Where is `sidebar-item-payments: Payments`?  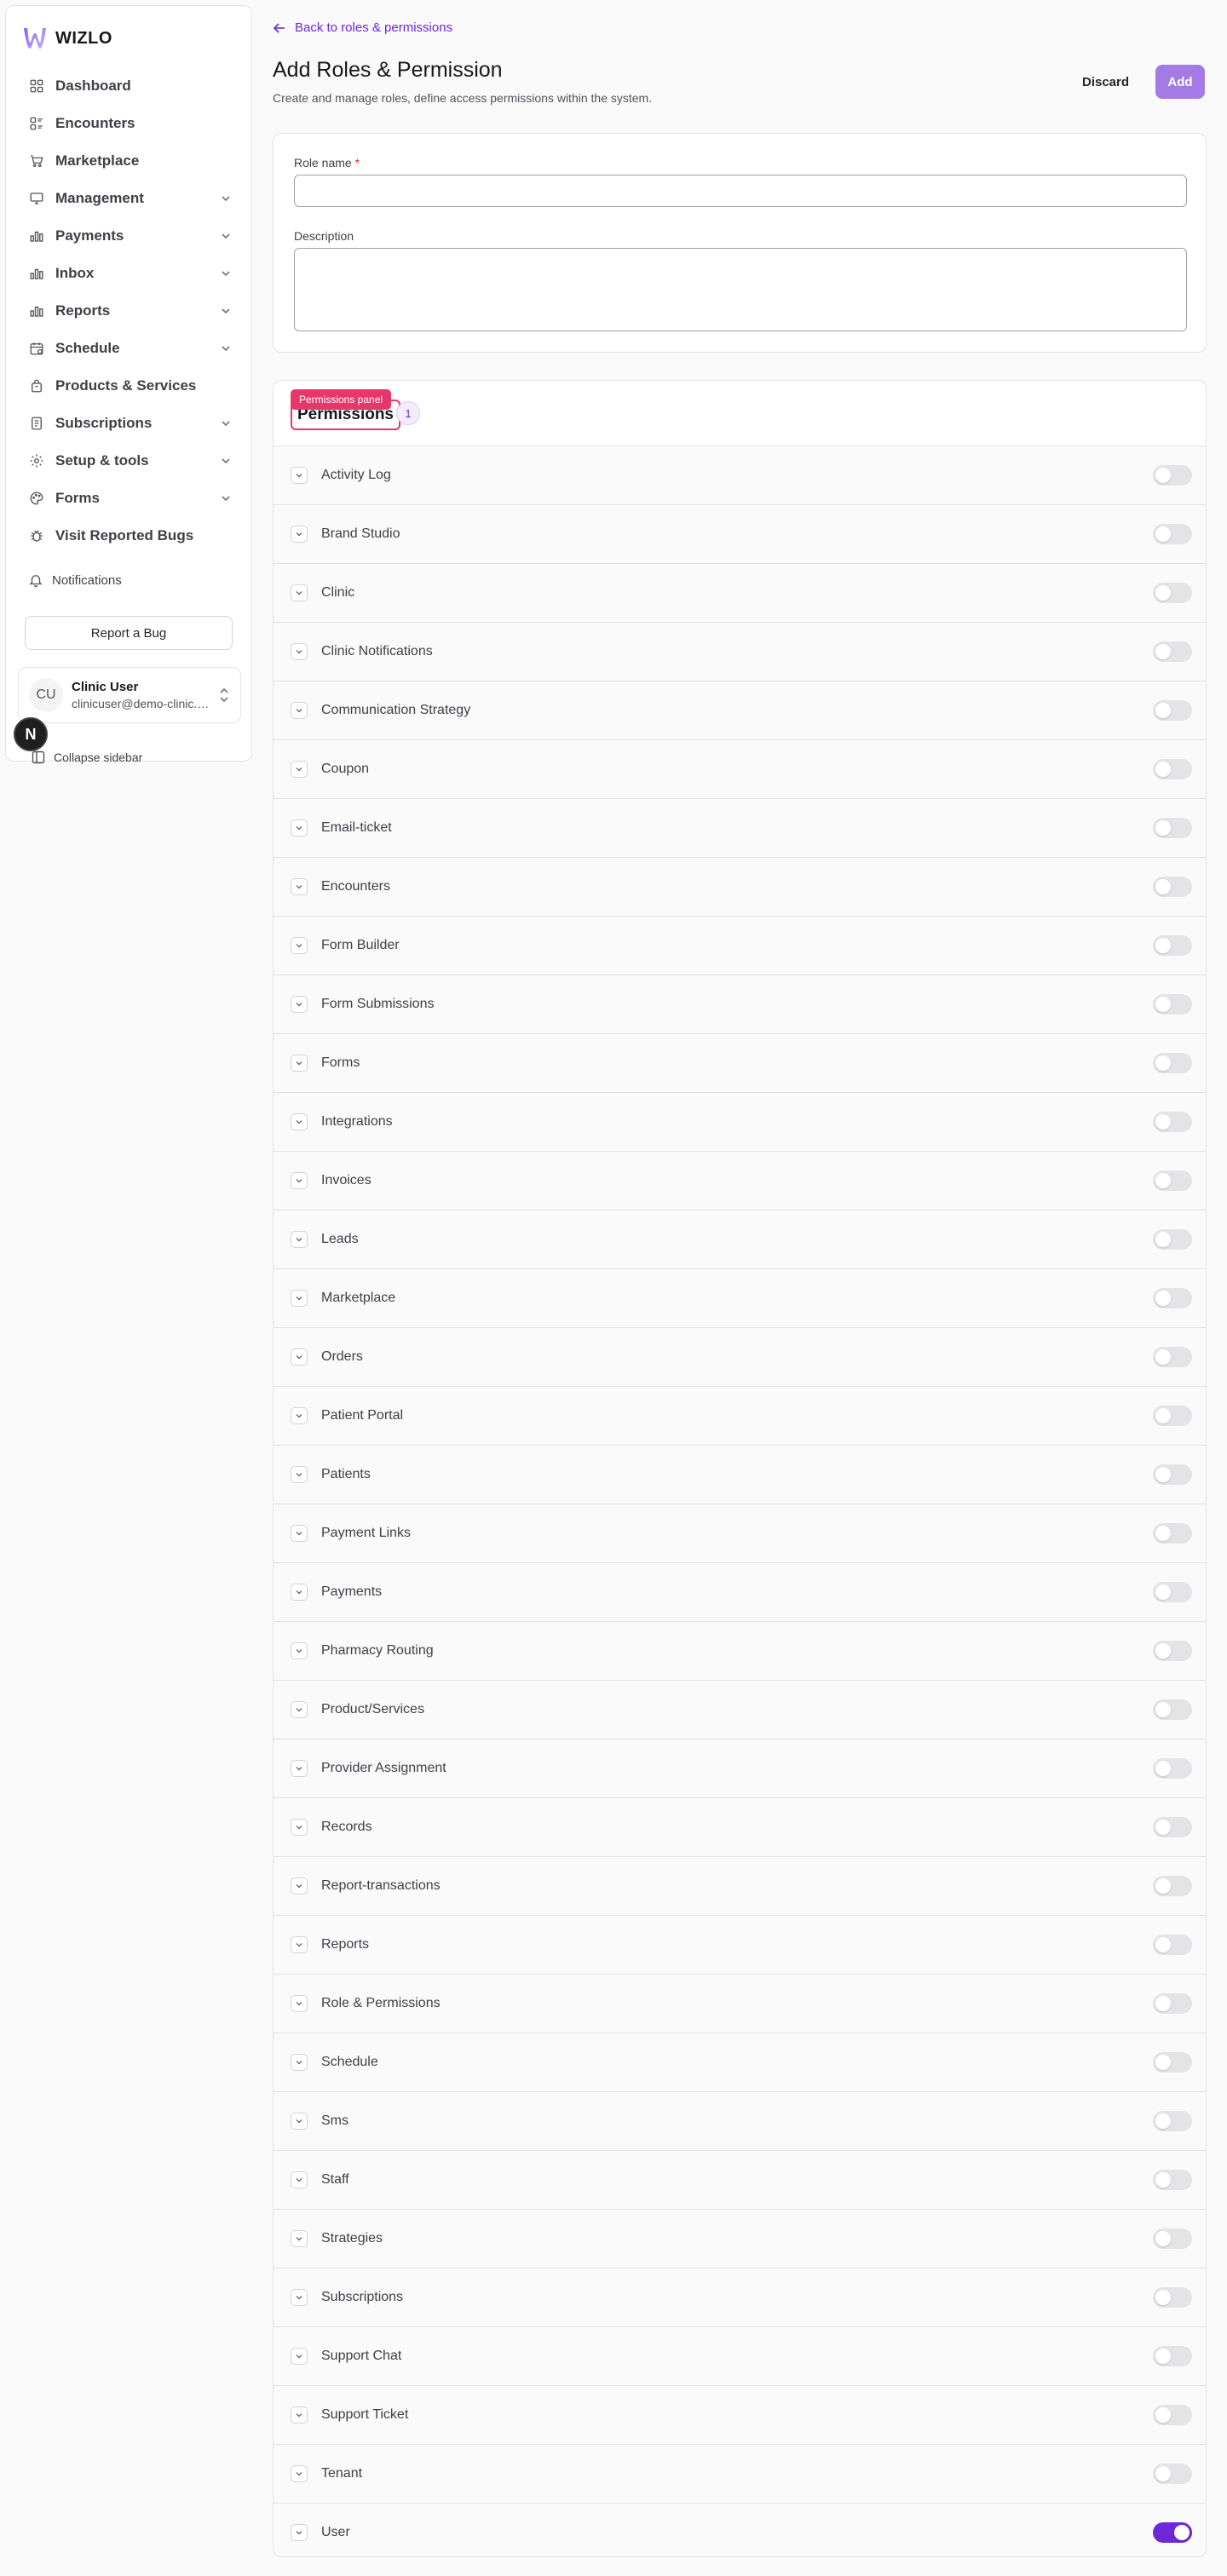
sidebar-item-payments: Payments is located at coordinates (128, 236).